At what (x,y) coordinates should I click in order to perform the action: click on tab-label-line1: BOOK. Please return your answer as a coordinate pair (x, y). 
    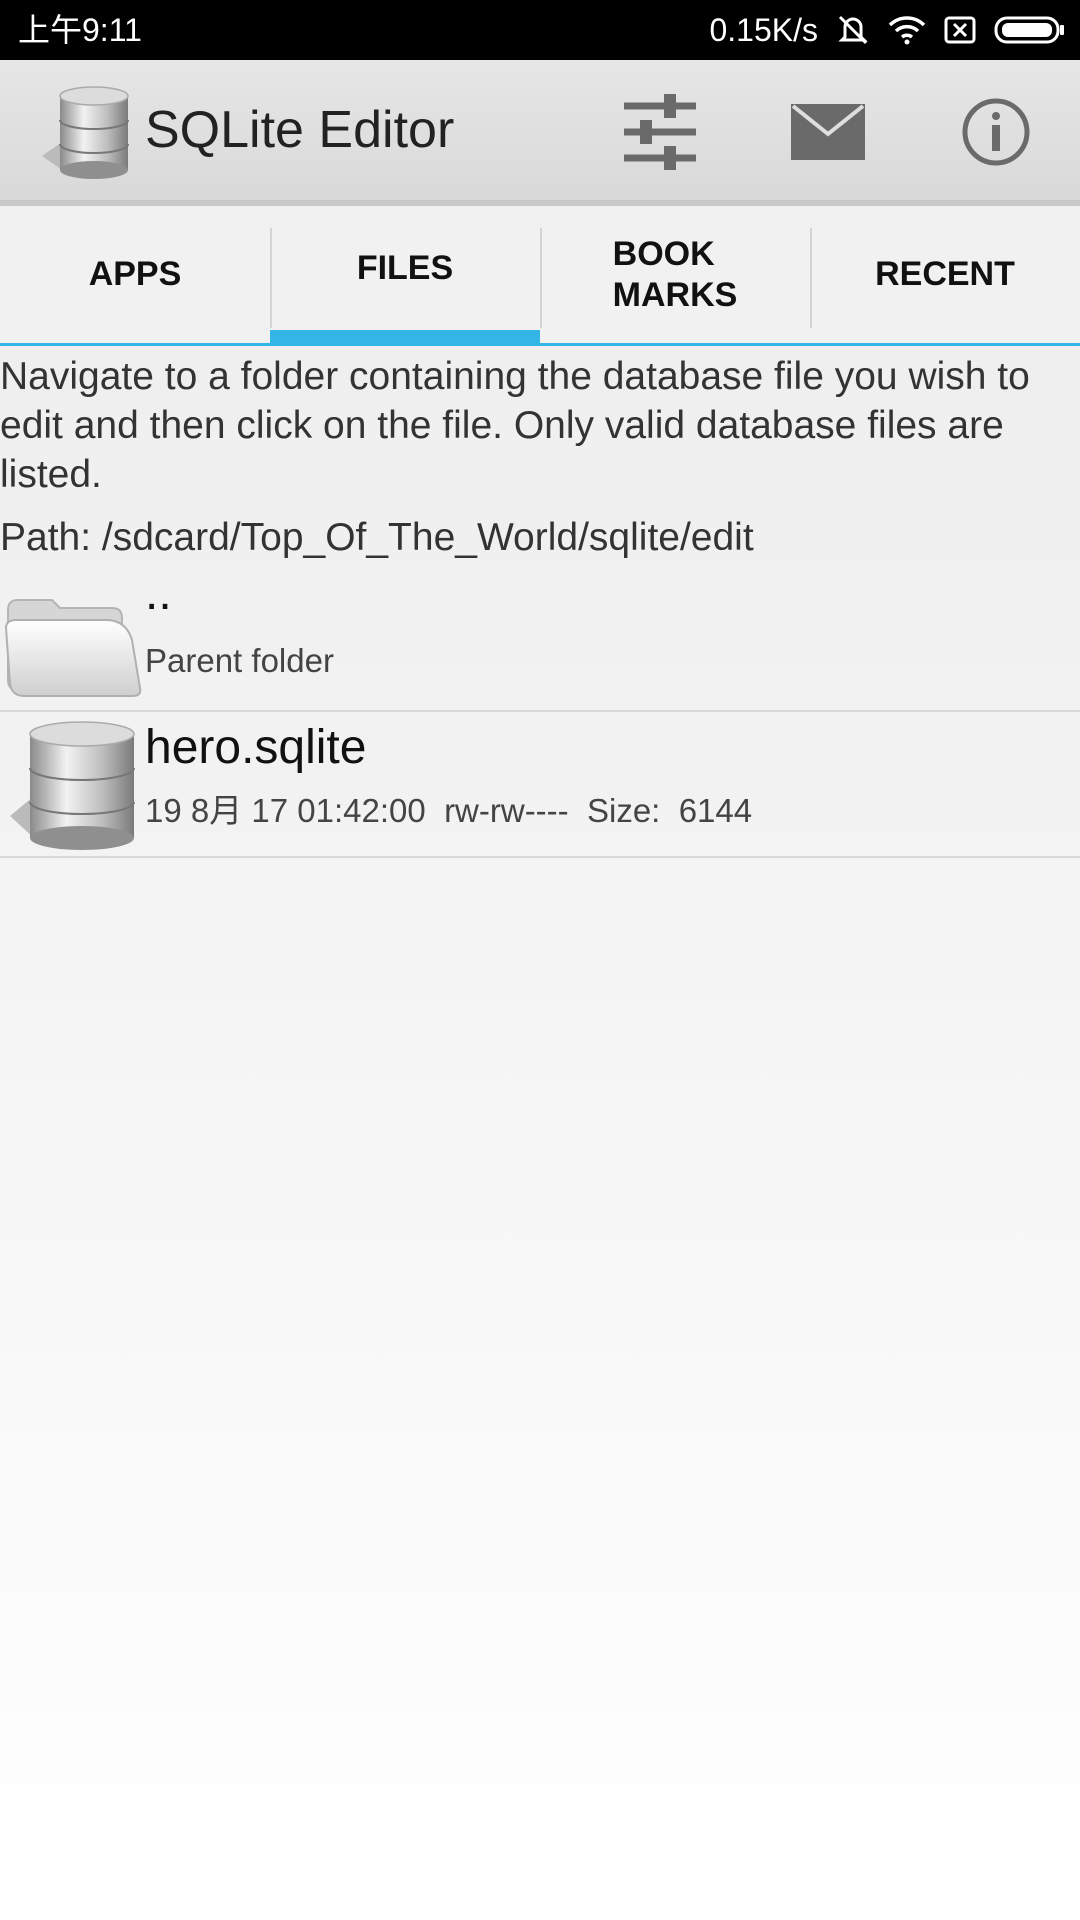
    Looking at the image, I should click on (663, 253).